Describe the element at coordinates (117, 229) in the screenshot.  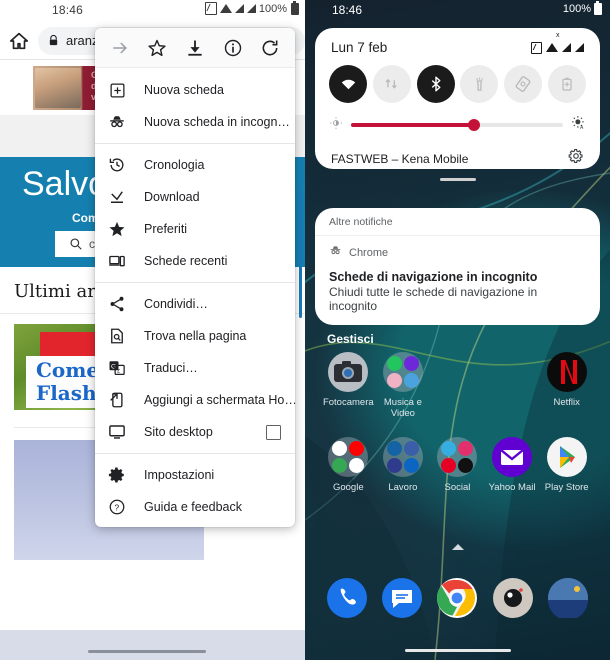
I see `star-filled-icon` at that location.